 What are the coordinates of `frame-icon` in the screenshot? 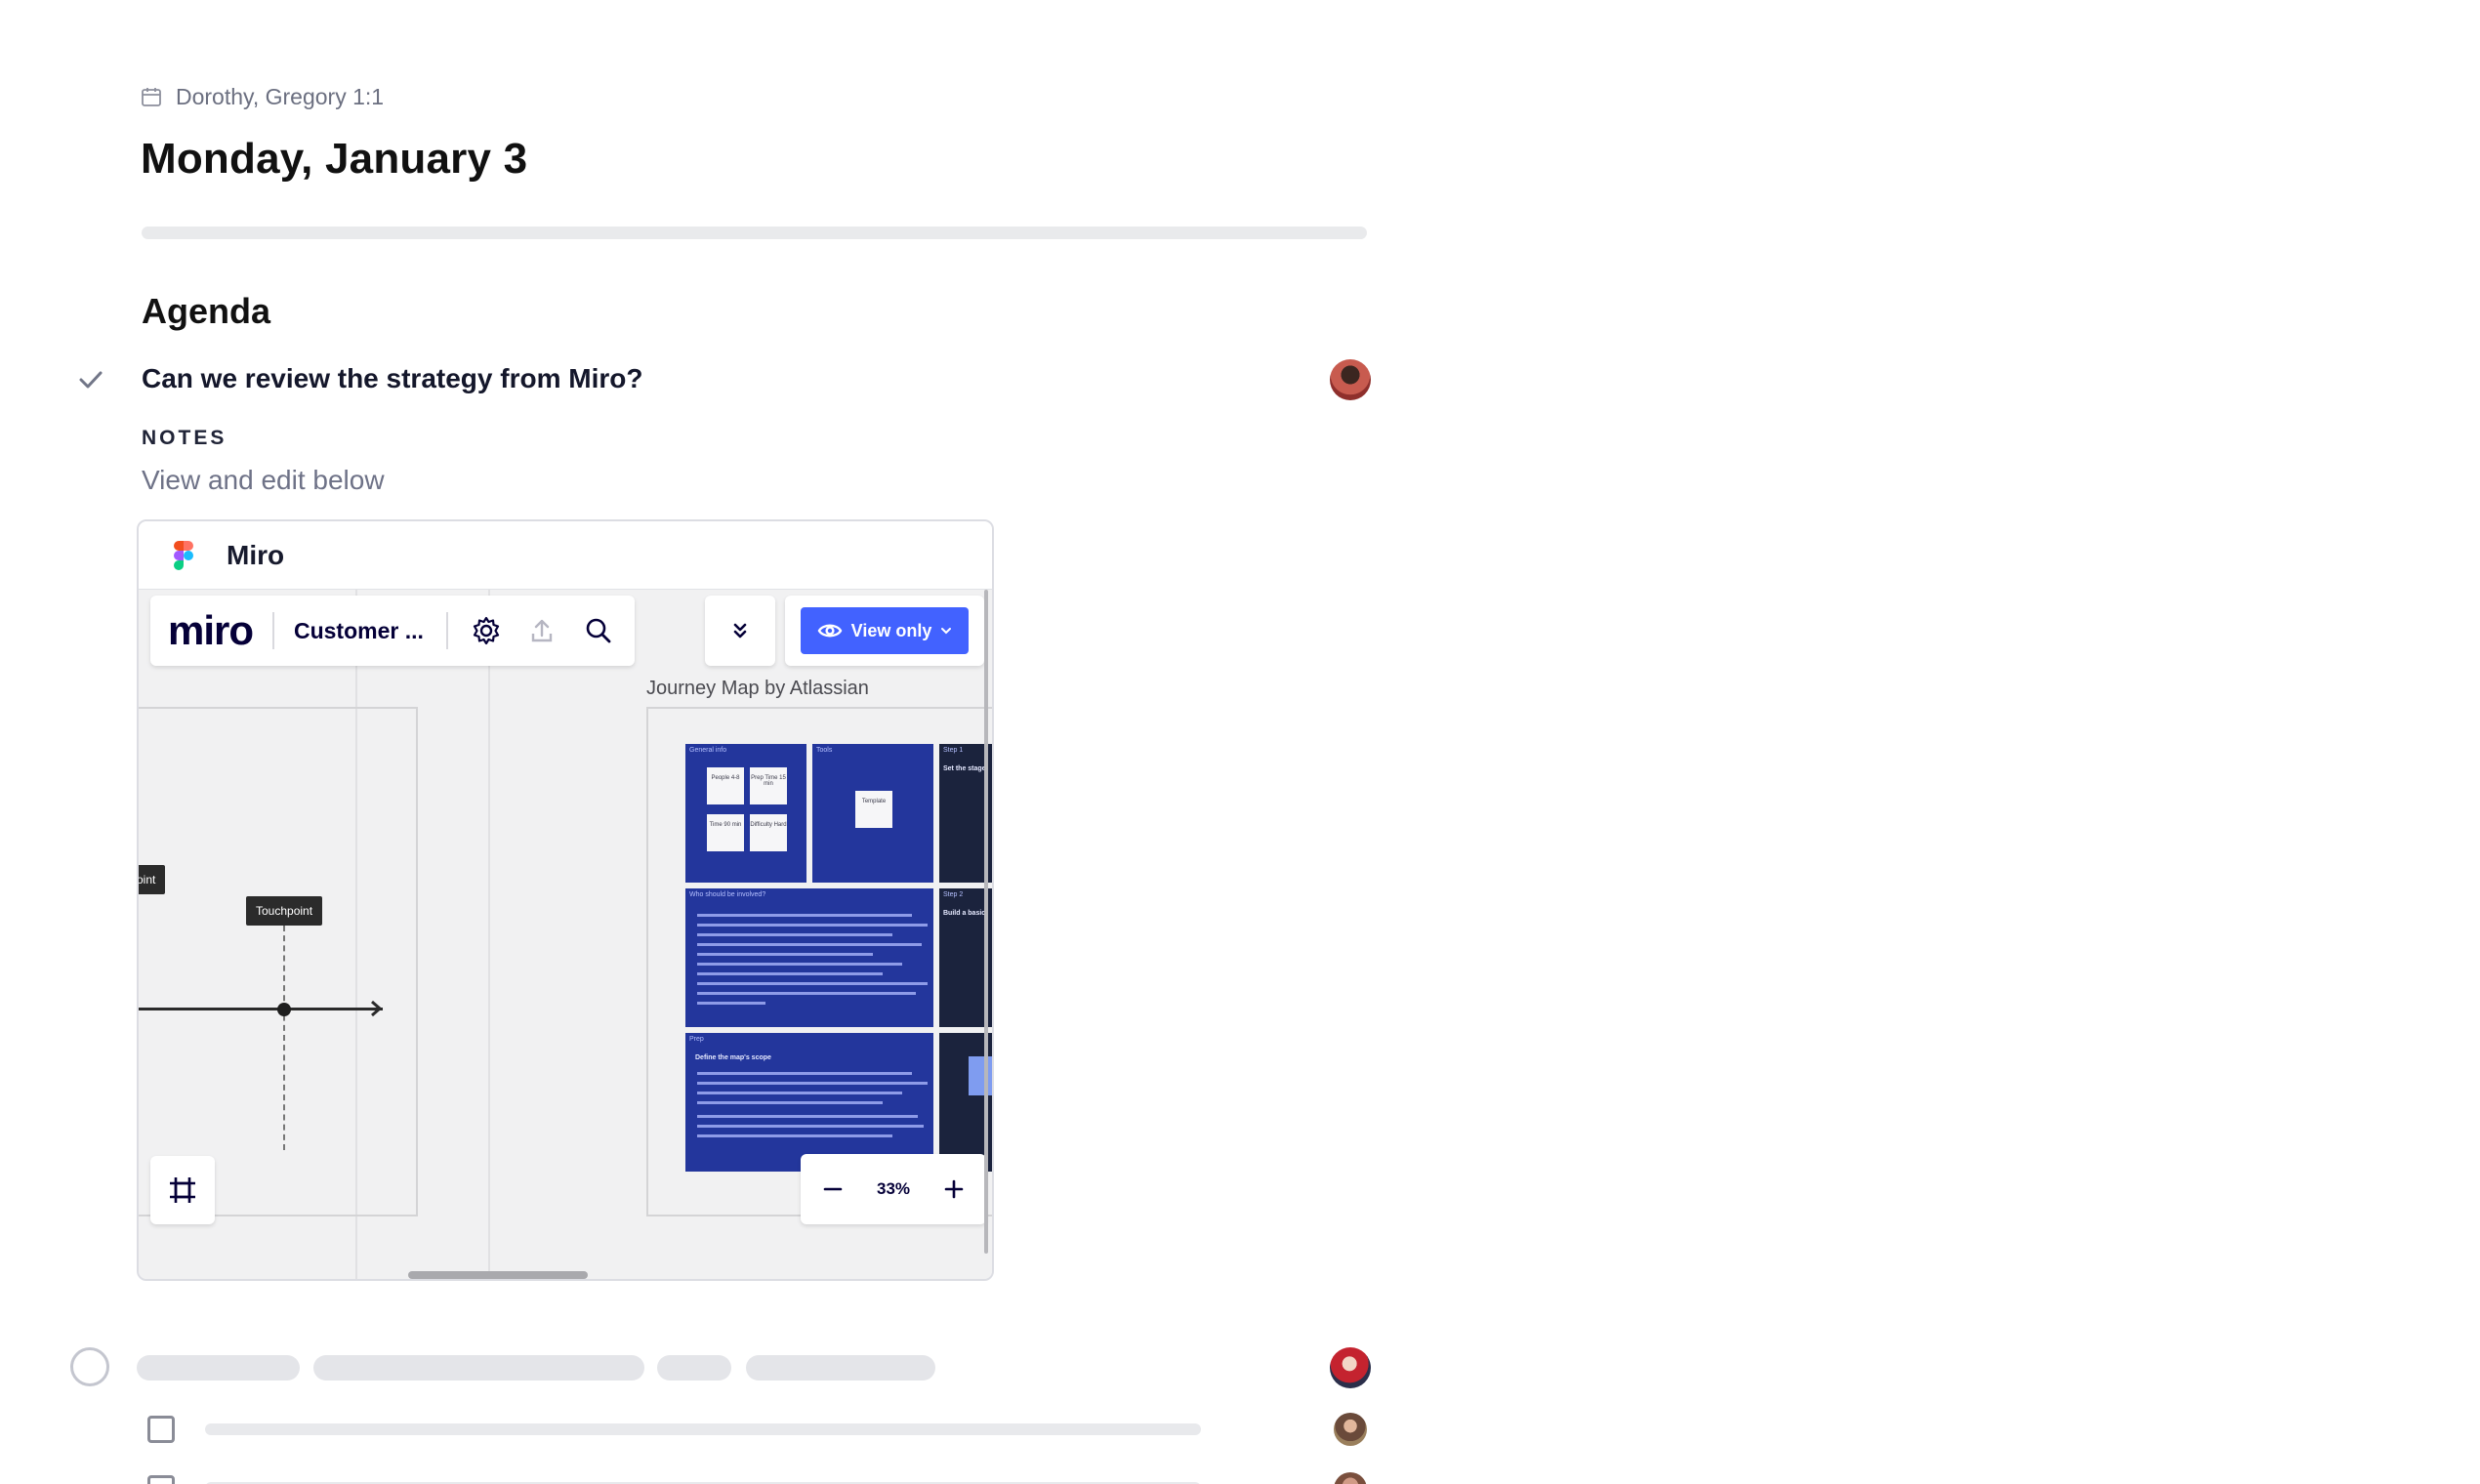 It's located at (182, 1190).